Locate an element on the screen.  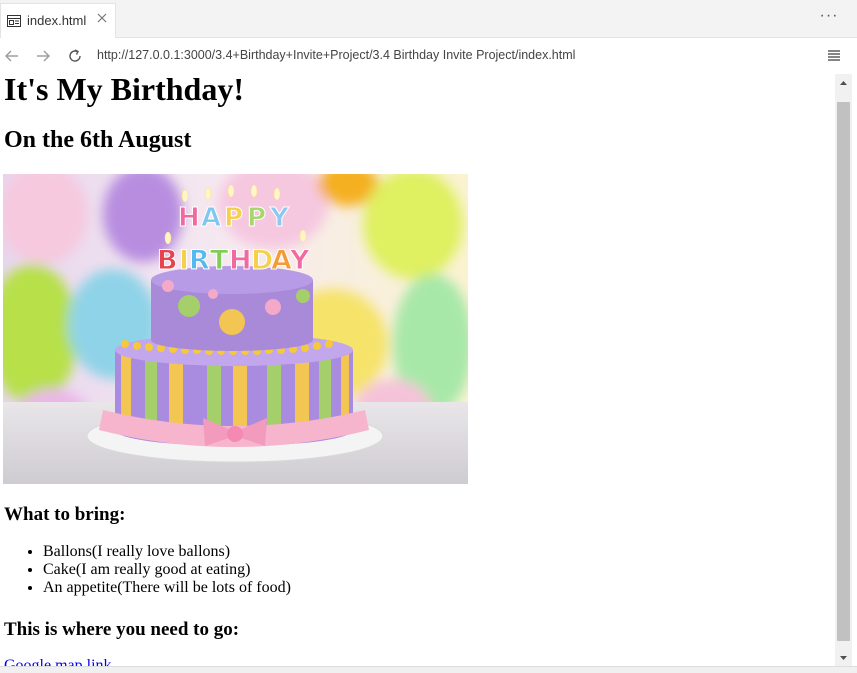
svg-text: I is located at coordinates (184, 260).